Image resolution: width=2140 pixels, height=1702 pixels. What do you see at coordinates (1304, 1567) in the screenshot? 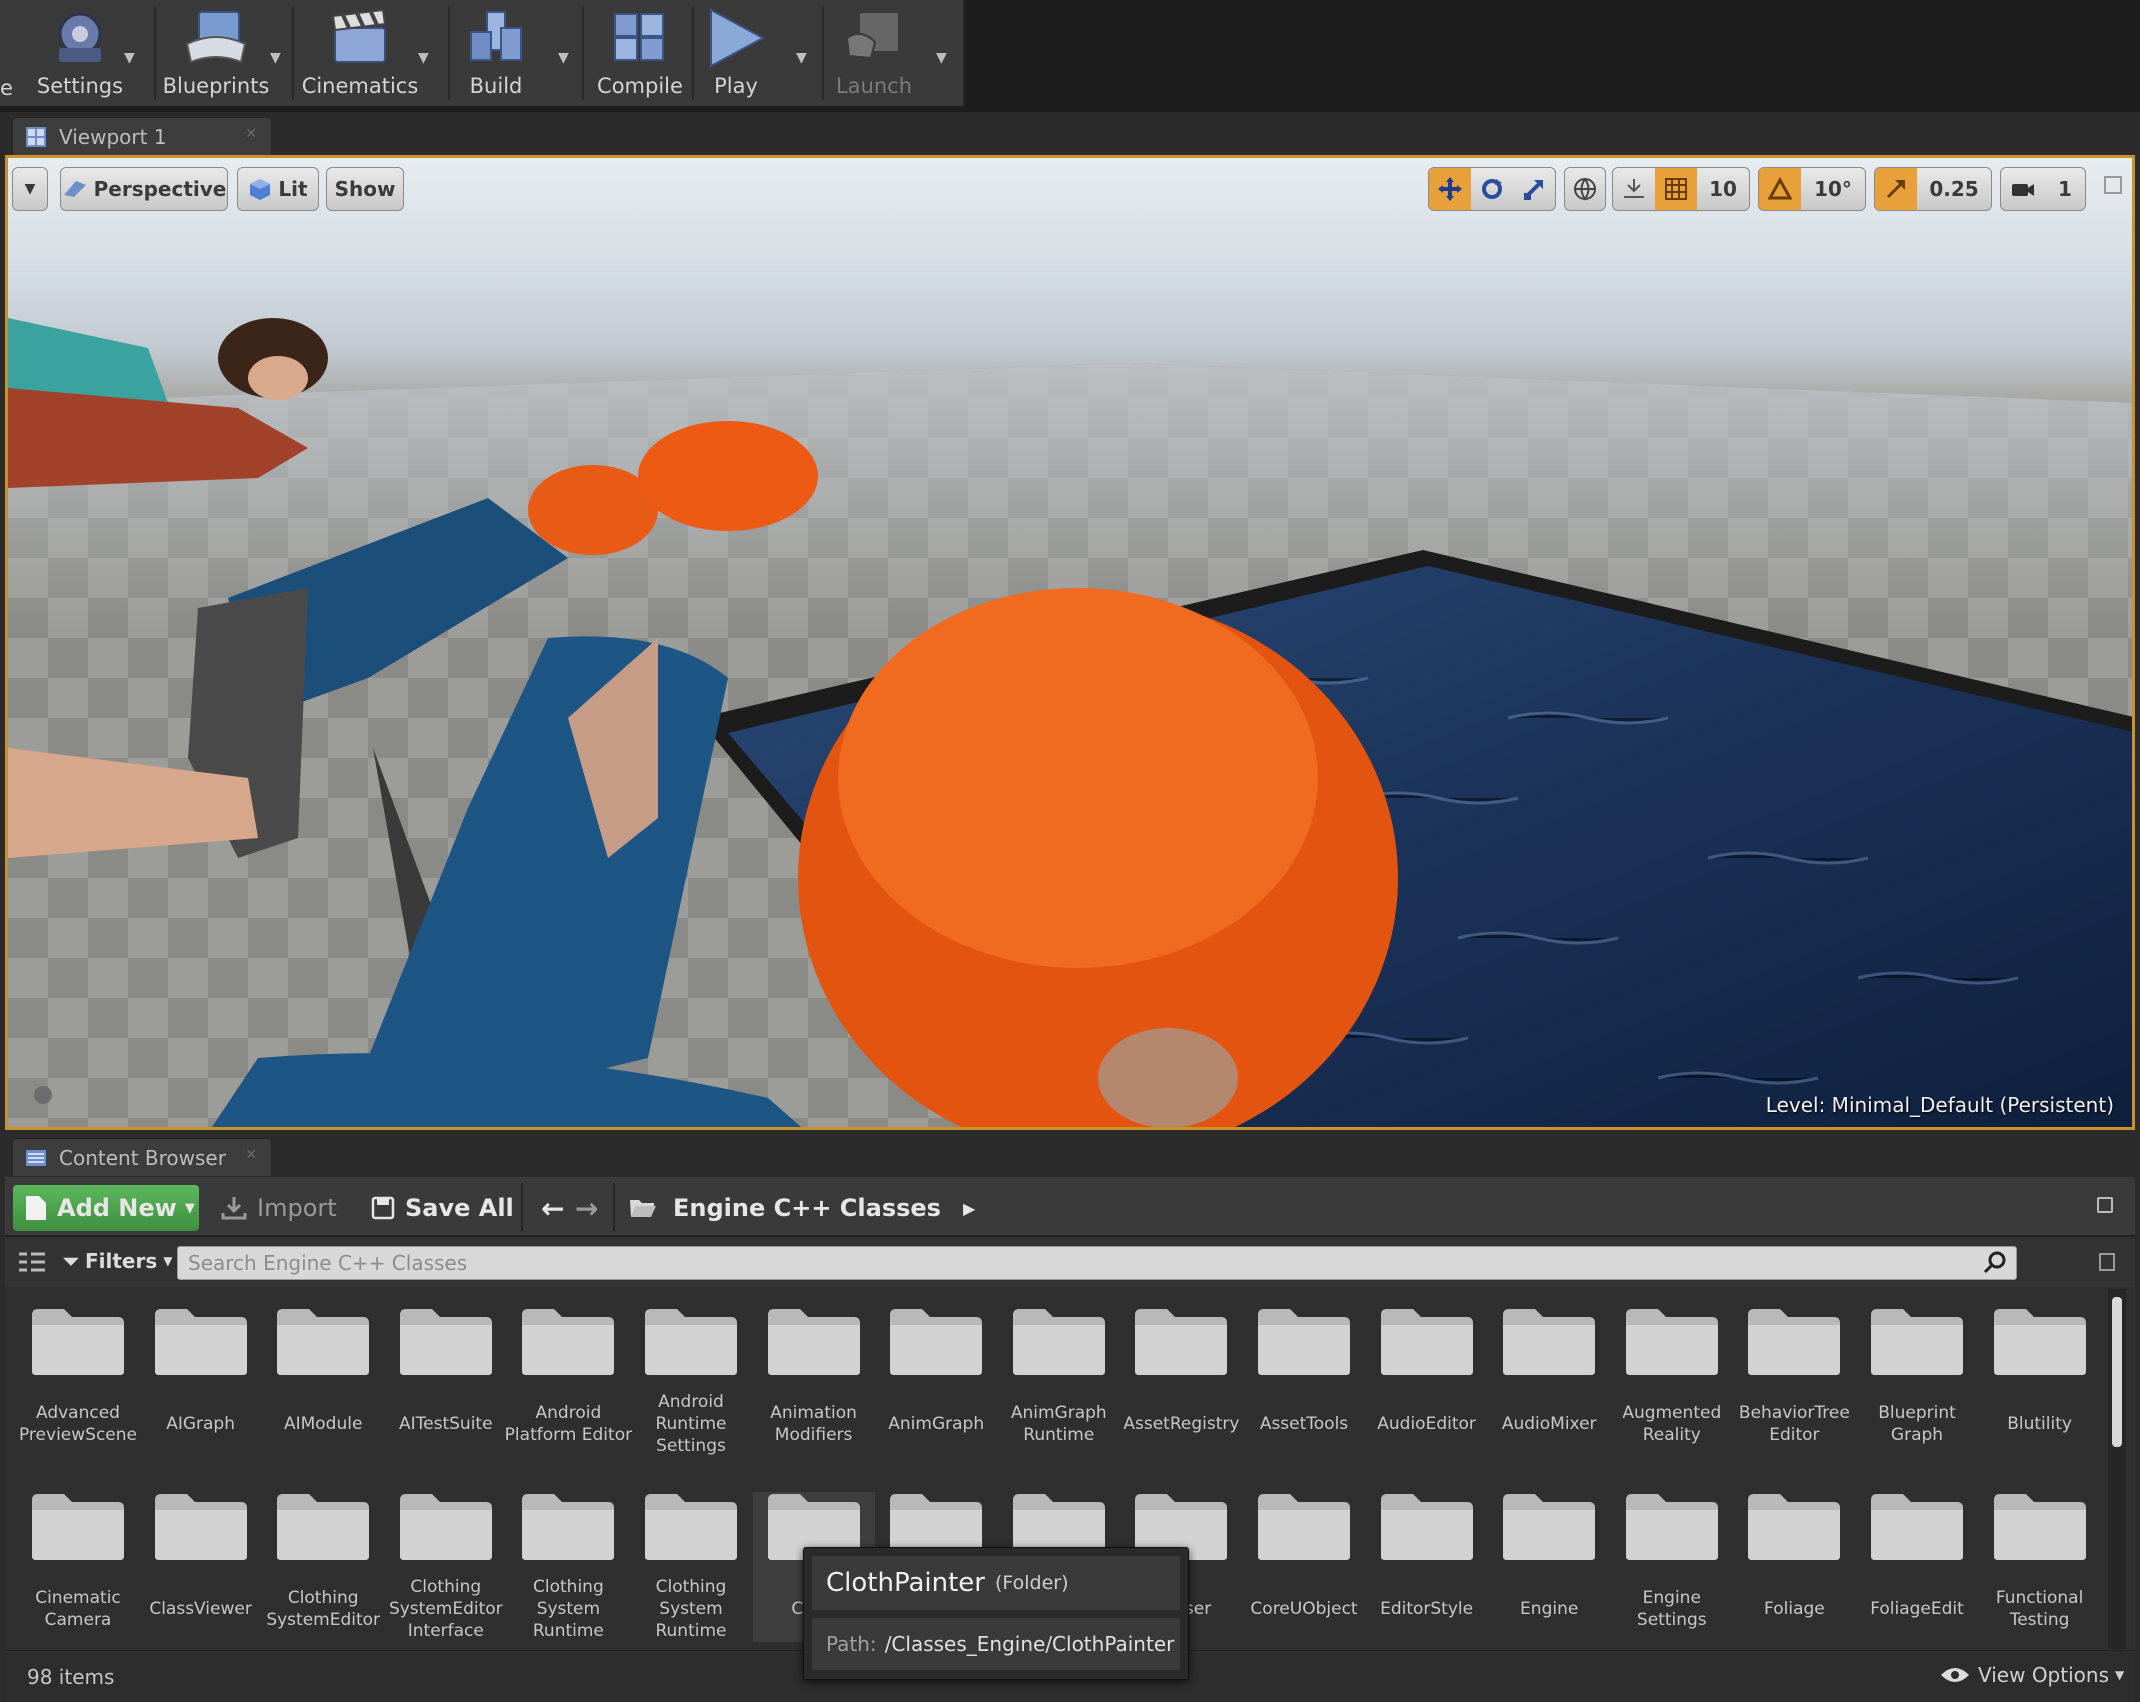
I see `folder-tile: CoreUObject` at bounding box center [1304, 1567].